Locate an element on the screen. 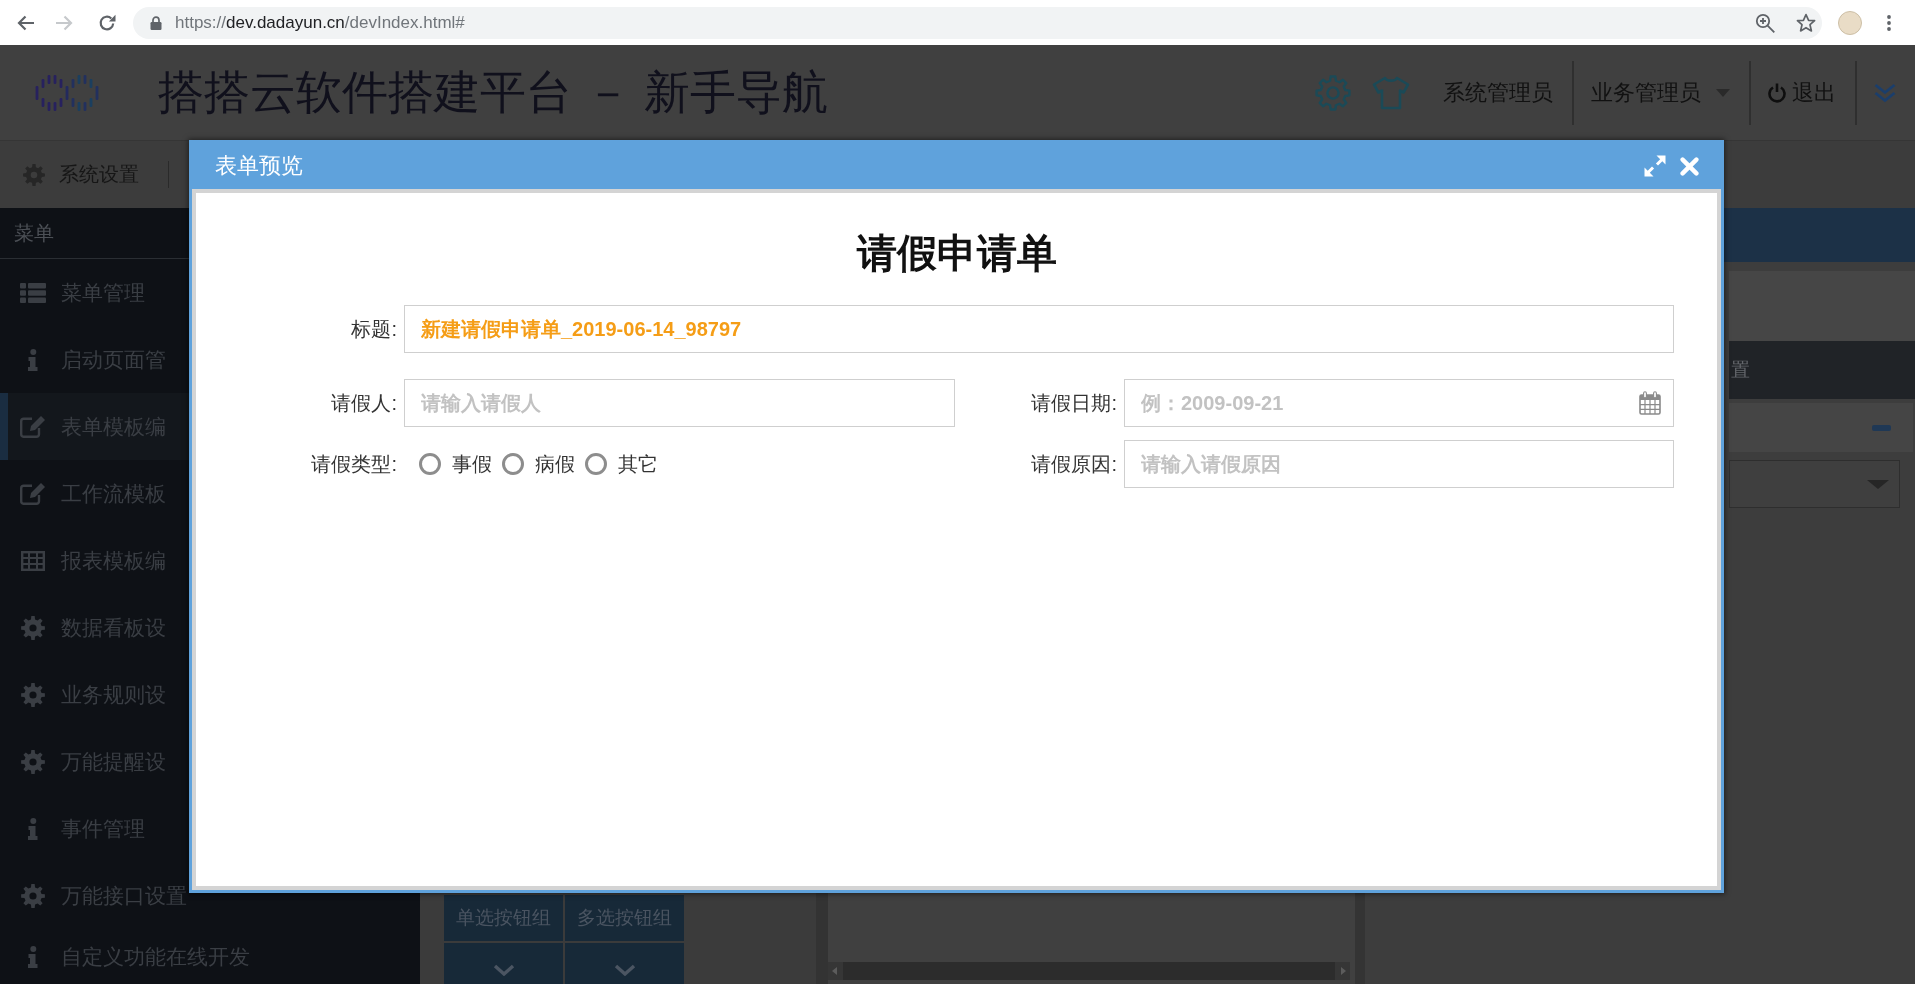 This screenshot has height=984, width=1915. select-field is located at coordinates (1814, 484).